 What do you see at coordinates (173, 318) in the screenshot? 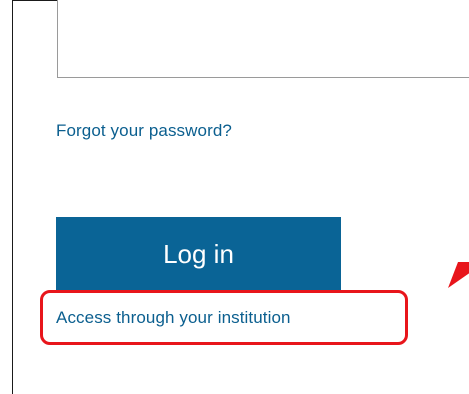
I see `access-through-institution-link: Access through your institution` at bounding box center [173, 318].